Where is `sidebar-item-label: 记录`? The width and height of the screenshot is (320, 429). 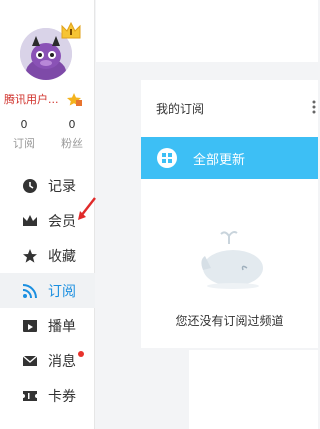 sidebar-item-label: 记录 is located at coordinates (62, 186).